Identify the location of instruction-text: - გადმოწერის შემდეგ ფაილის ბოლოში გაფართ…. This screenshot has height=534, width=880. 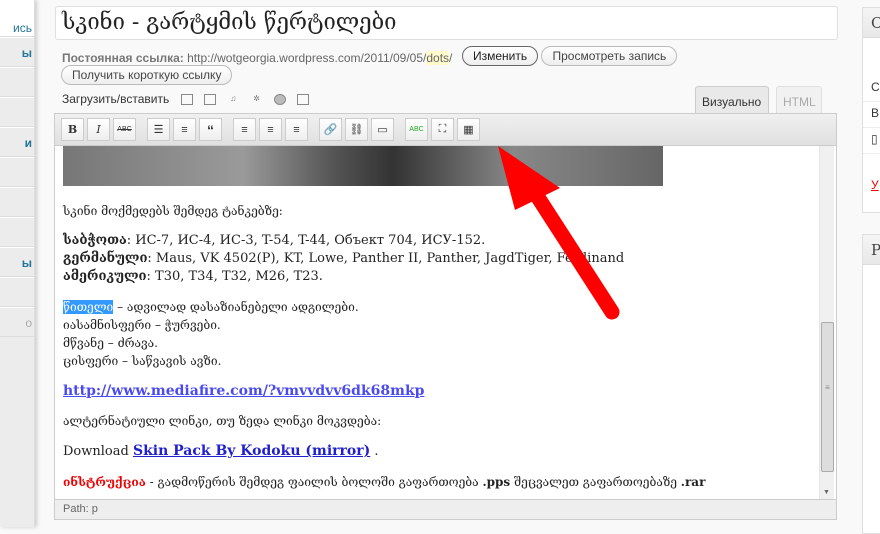
(314, 482).